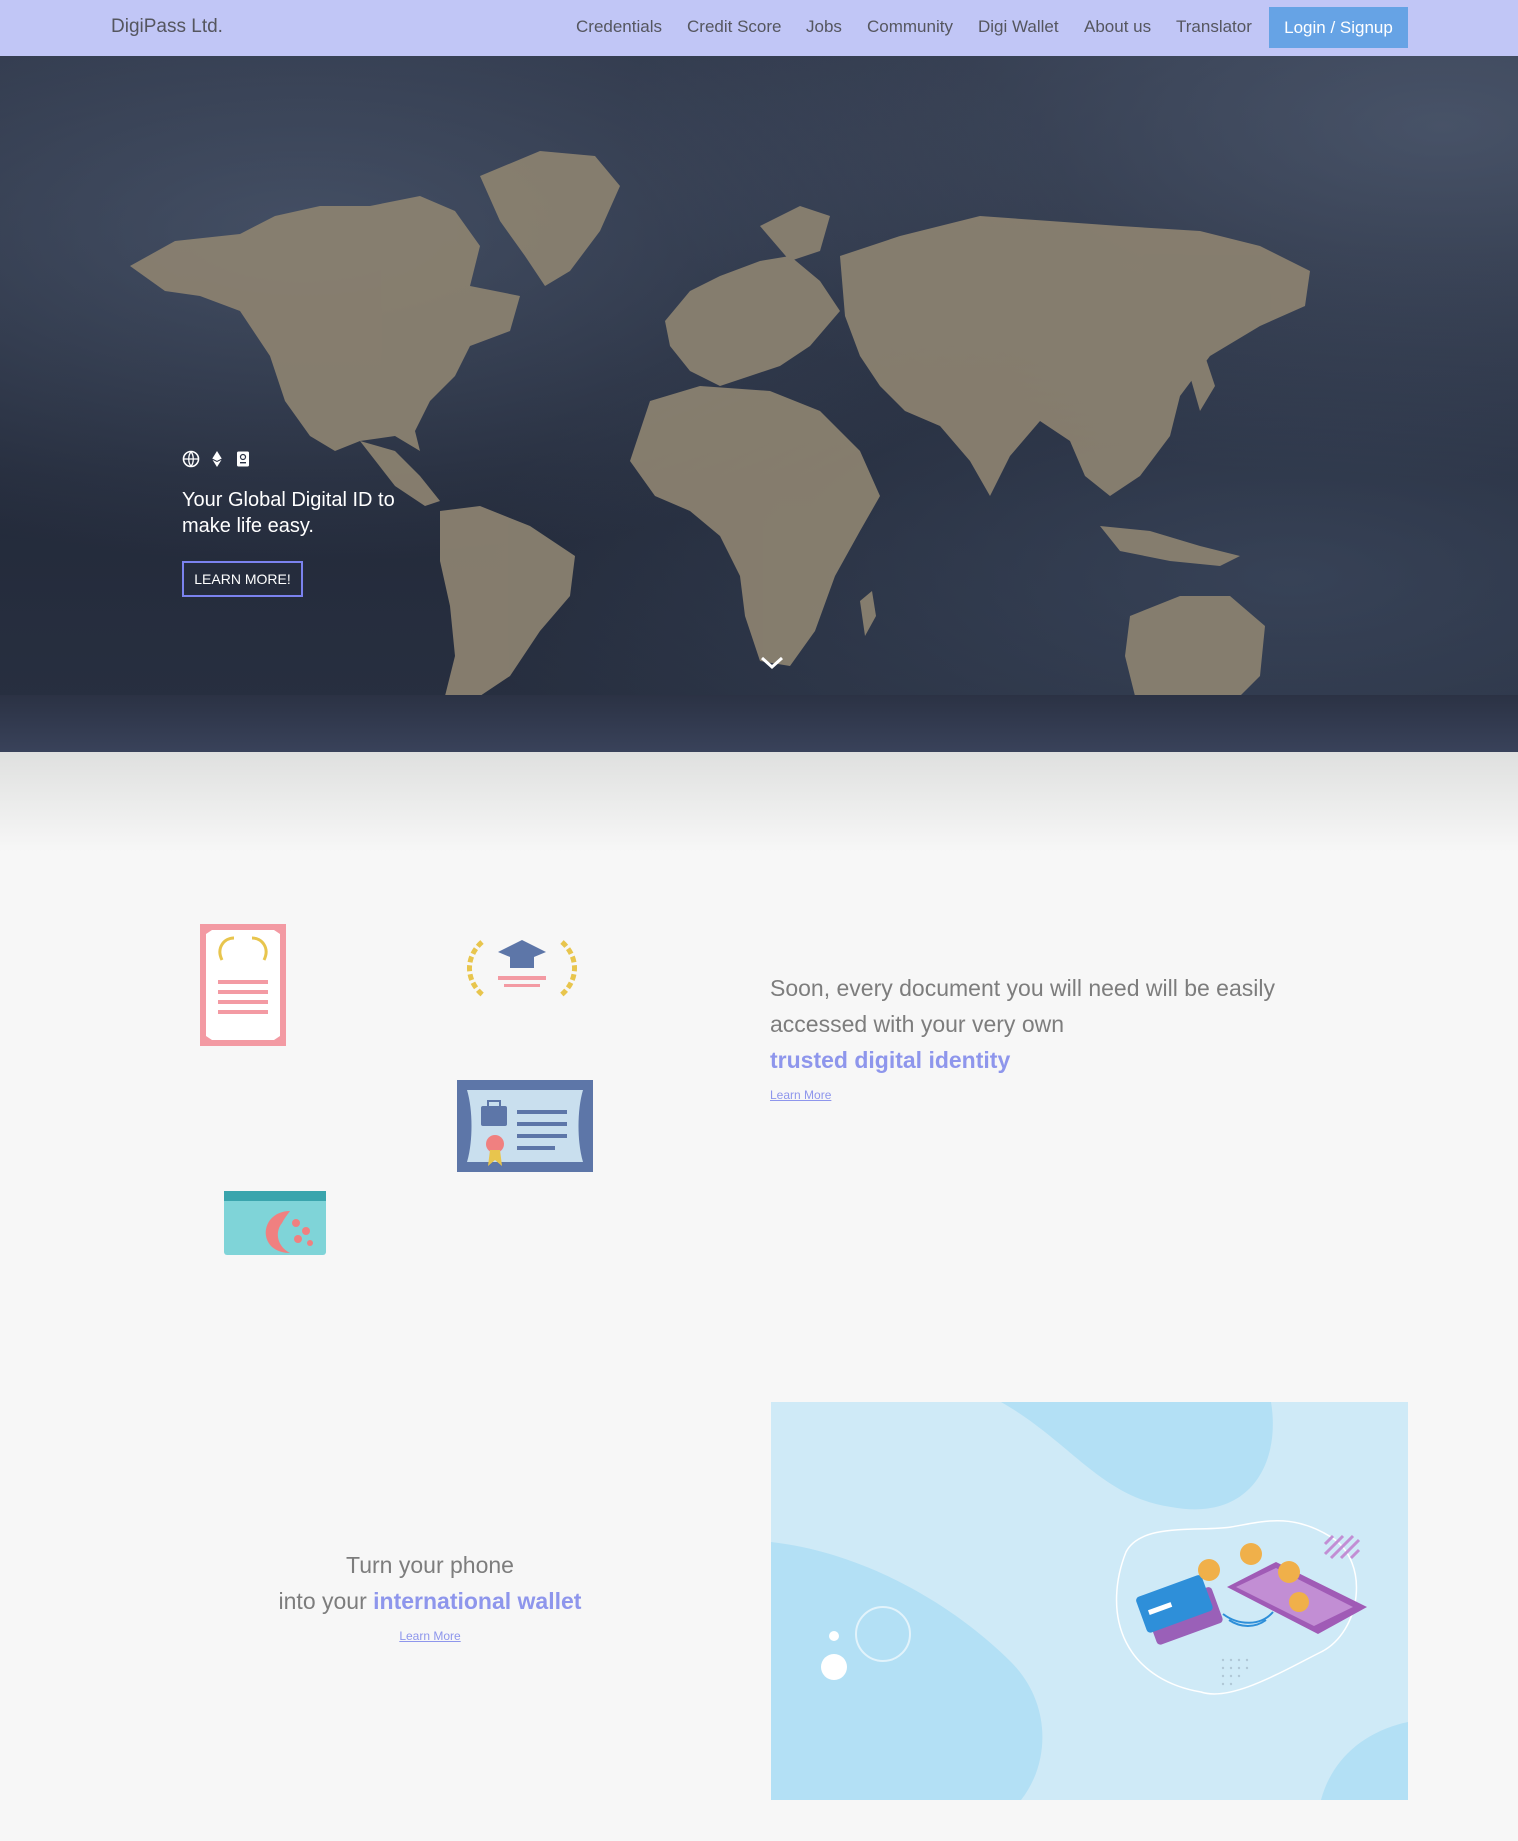 Image resolution: width=1518 pixels, height=1841 pixels. Describe the element at coordinates (917, 1024) in the screenshot. I see `documents-line-2: accessed with your very own` at that location.